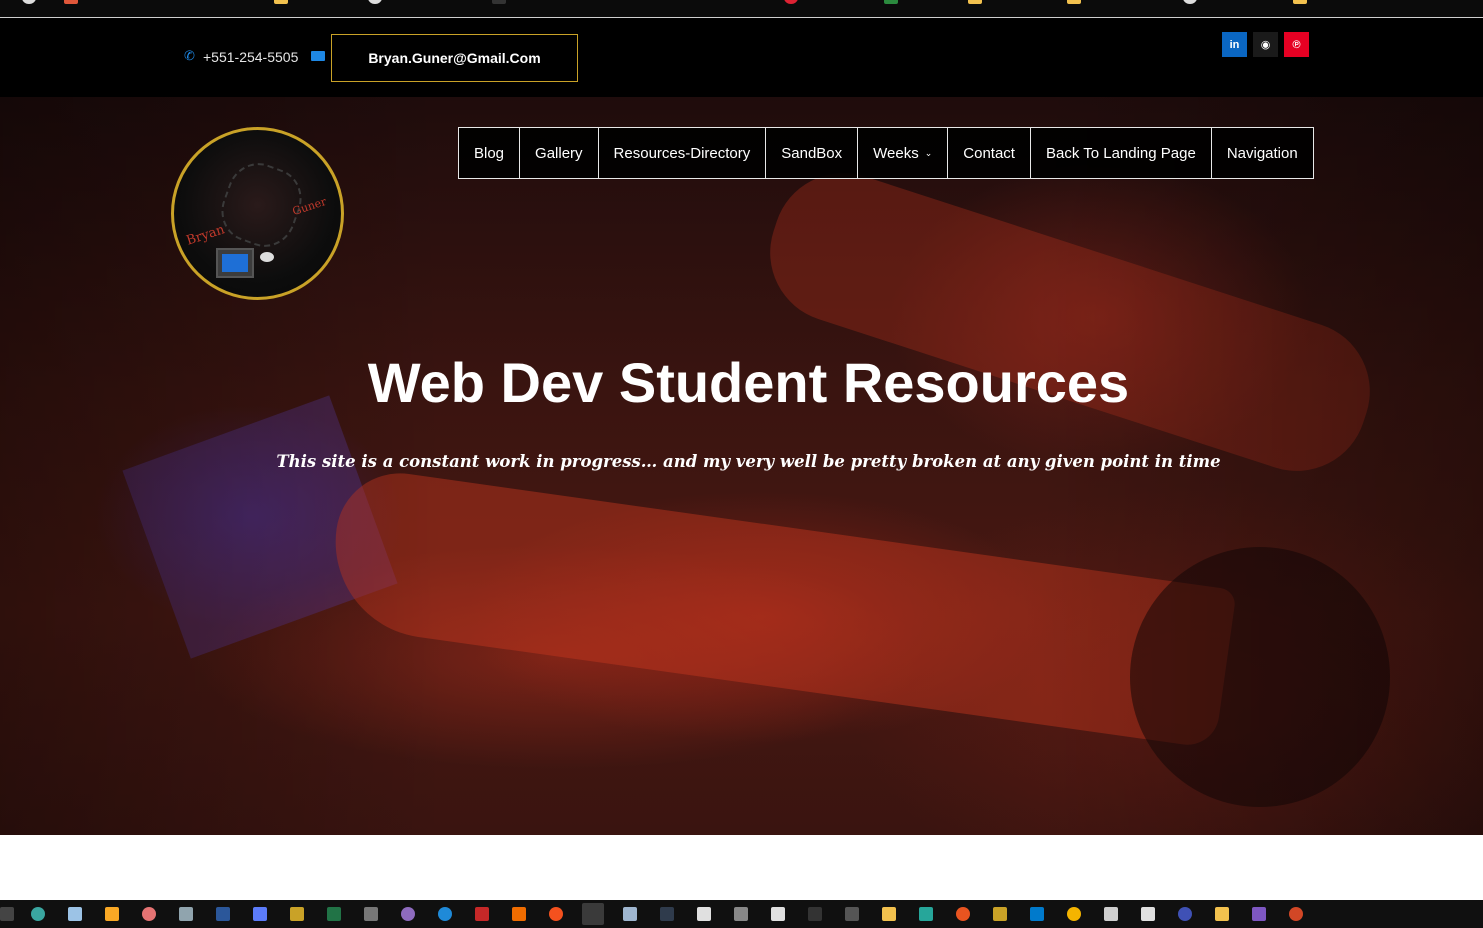  What do you see at coordinates (186, 914) in the screenshot?
I see `photos-icon` at bounding box center [186, 914].